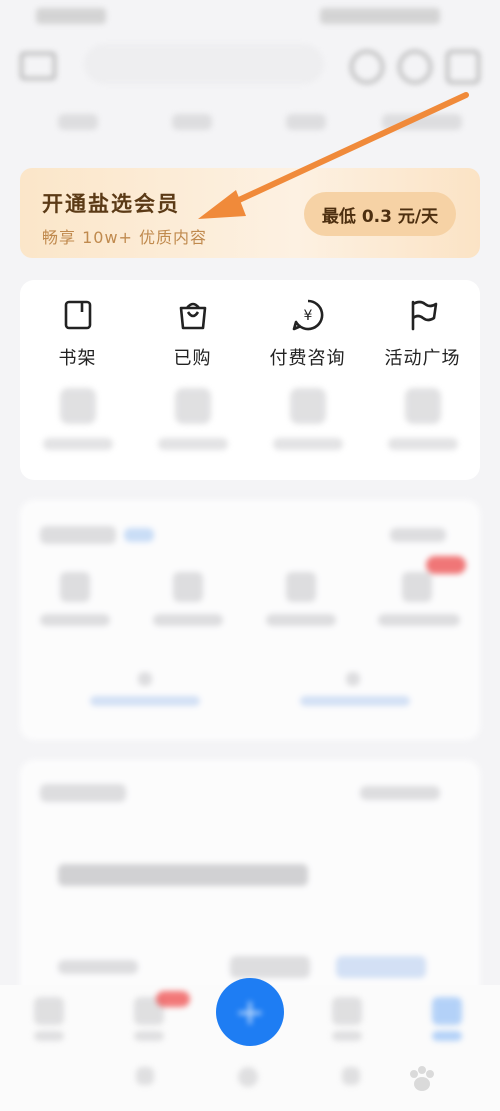 This screenshot has height=1111, width=500. What do you see at coordinates (422, 122) in the screenshot?
I see `tab-recent` at bounding box center [422, 122].